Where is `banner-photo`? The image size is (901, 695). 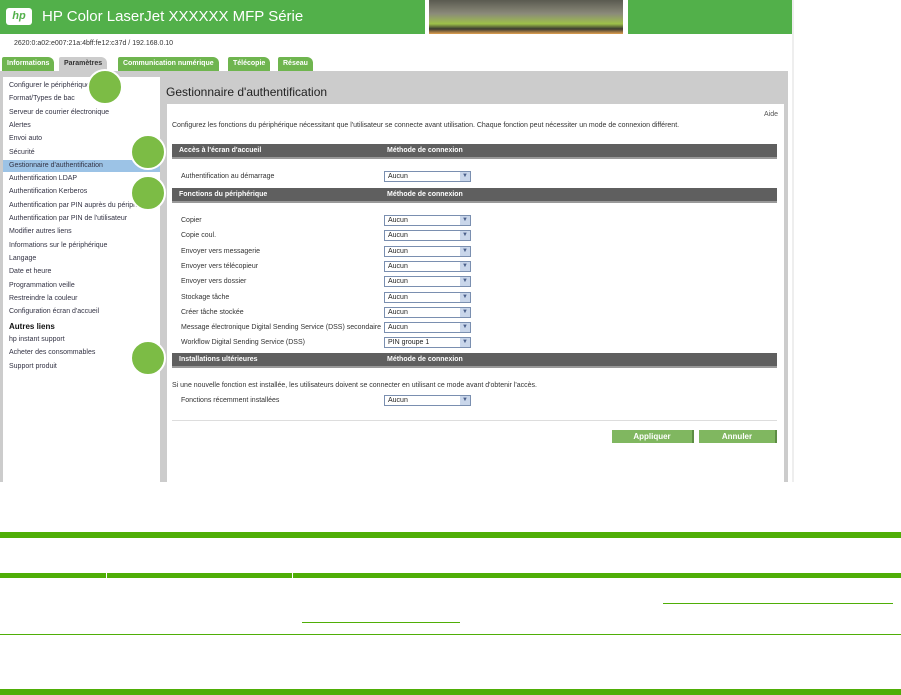
banner-photo is located at coordinates (526, 17).